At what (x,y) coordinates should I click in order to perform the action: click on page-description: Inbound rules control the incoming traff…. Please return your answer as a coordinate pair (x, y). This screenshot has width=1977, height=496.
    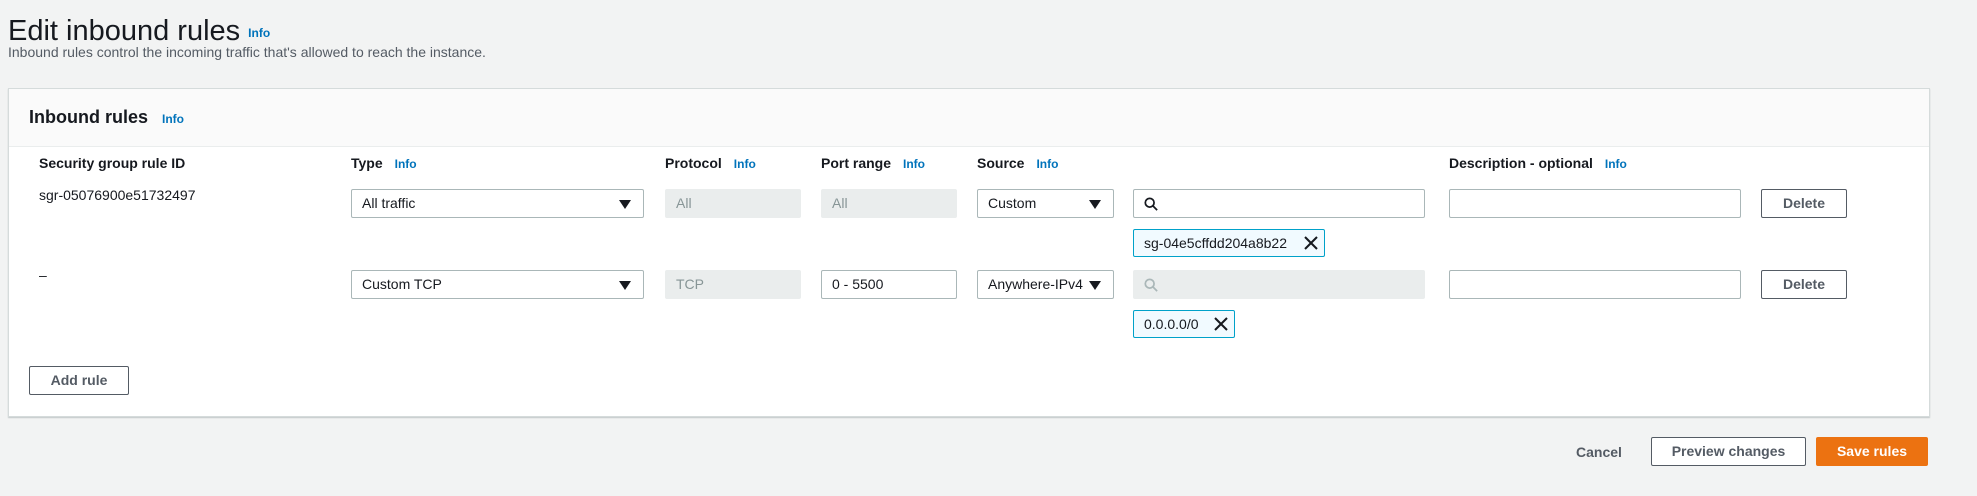
    Looking at the image, I should click on (247, 52).